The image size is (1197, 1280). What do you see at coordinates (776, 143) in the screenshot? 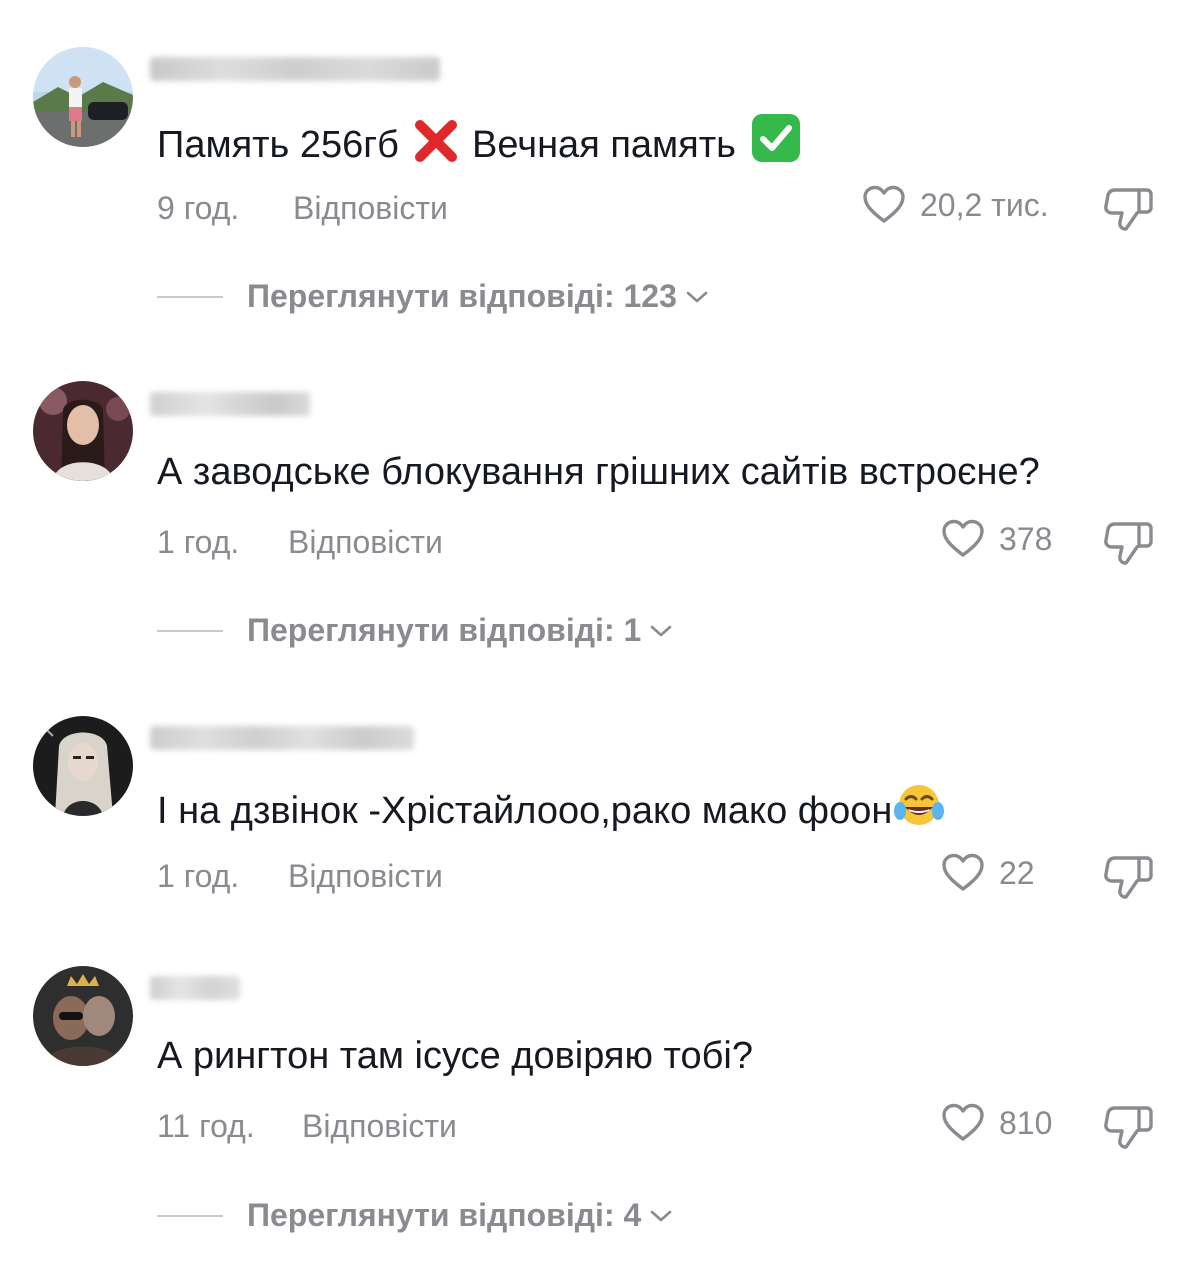
I see `check-mark-icon` at bounding box center [776, 143].